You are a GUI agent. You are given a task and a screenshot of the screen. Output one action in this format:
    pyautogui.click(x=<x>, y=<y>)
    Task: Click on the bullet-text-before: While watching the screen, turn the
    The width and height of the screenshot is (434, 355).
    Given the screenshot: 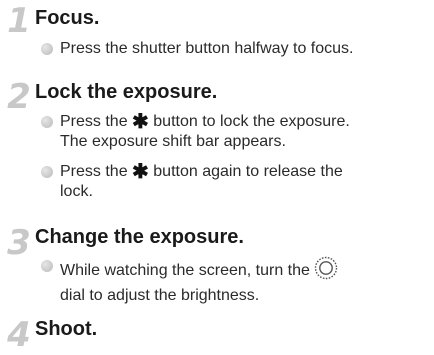 What is the action you would take?
    pyautogui.click(x=185, y=270)
    